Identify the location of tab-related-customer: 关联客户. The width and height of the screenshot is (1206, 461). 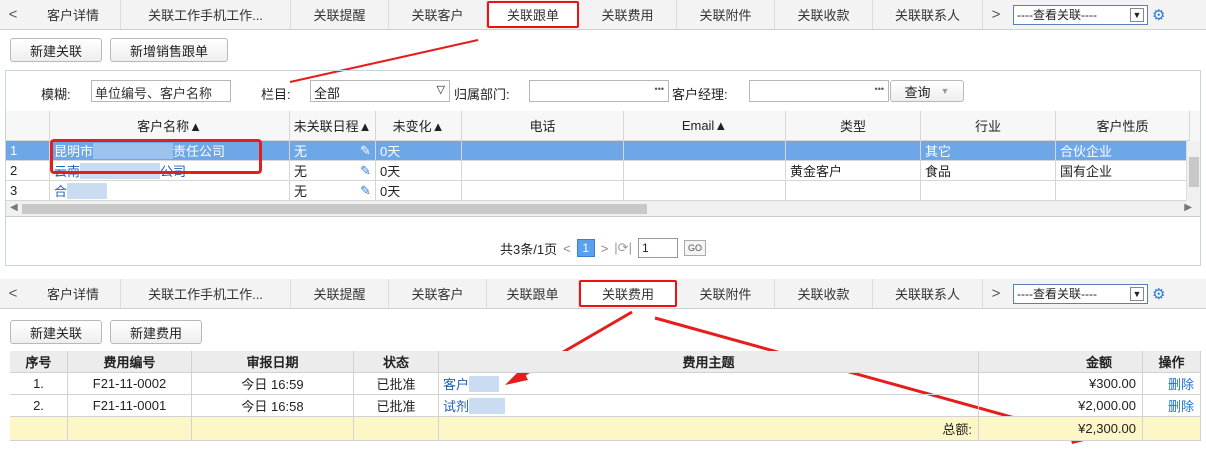
(438, 293).